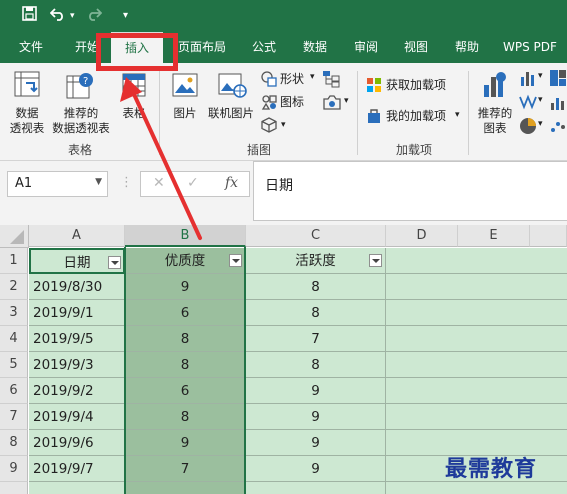 The height and width of the screenshot is (494, 567). What do you see at coordinates (374, 117) in the screenshot?
I see `my-addins-icon` at bounding box center [374, 117].